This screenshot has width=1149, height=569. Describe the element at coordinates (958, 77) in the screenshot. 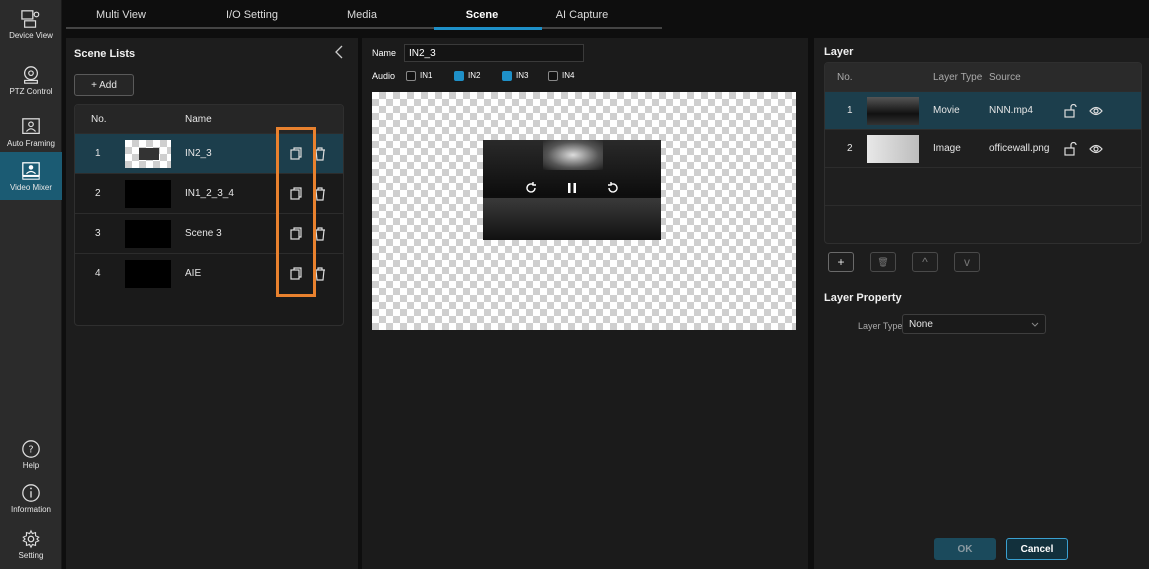

I see `layer-col-type: Layer Type` at that location.